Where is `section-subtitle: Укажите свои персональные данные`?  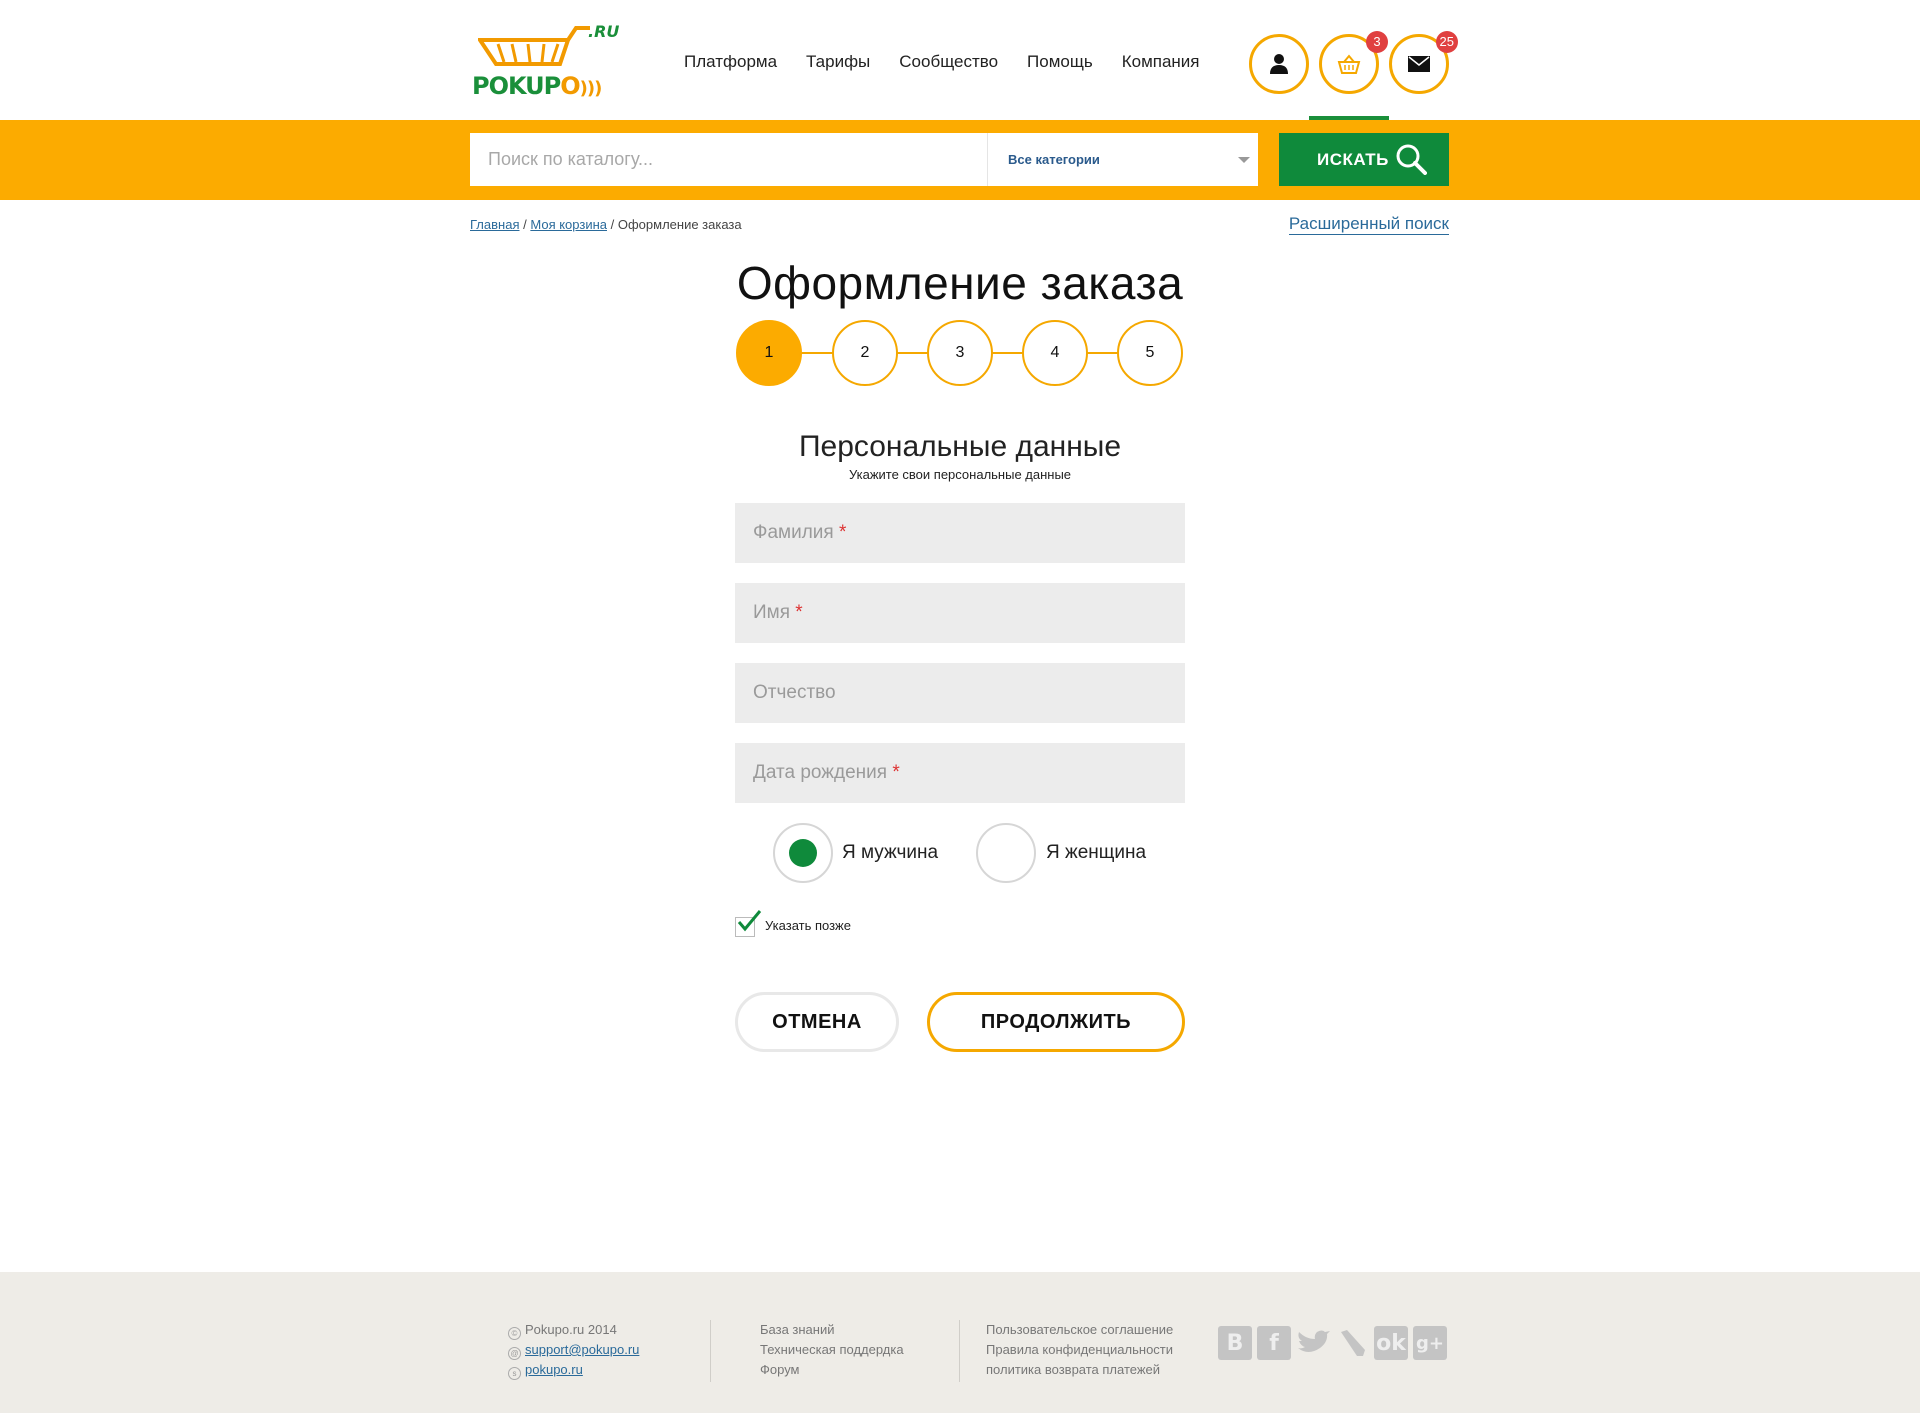
section-subtitle: Укажите свои персональные данные is located at coordinates (960, 474).